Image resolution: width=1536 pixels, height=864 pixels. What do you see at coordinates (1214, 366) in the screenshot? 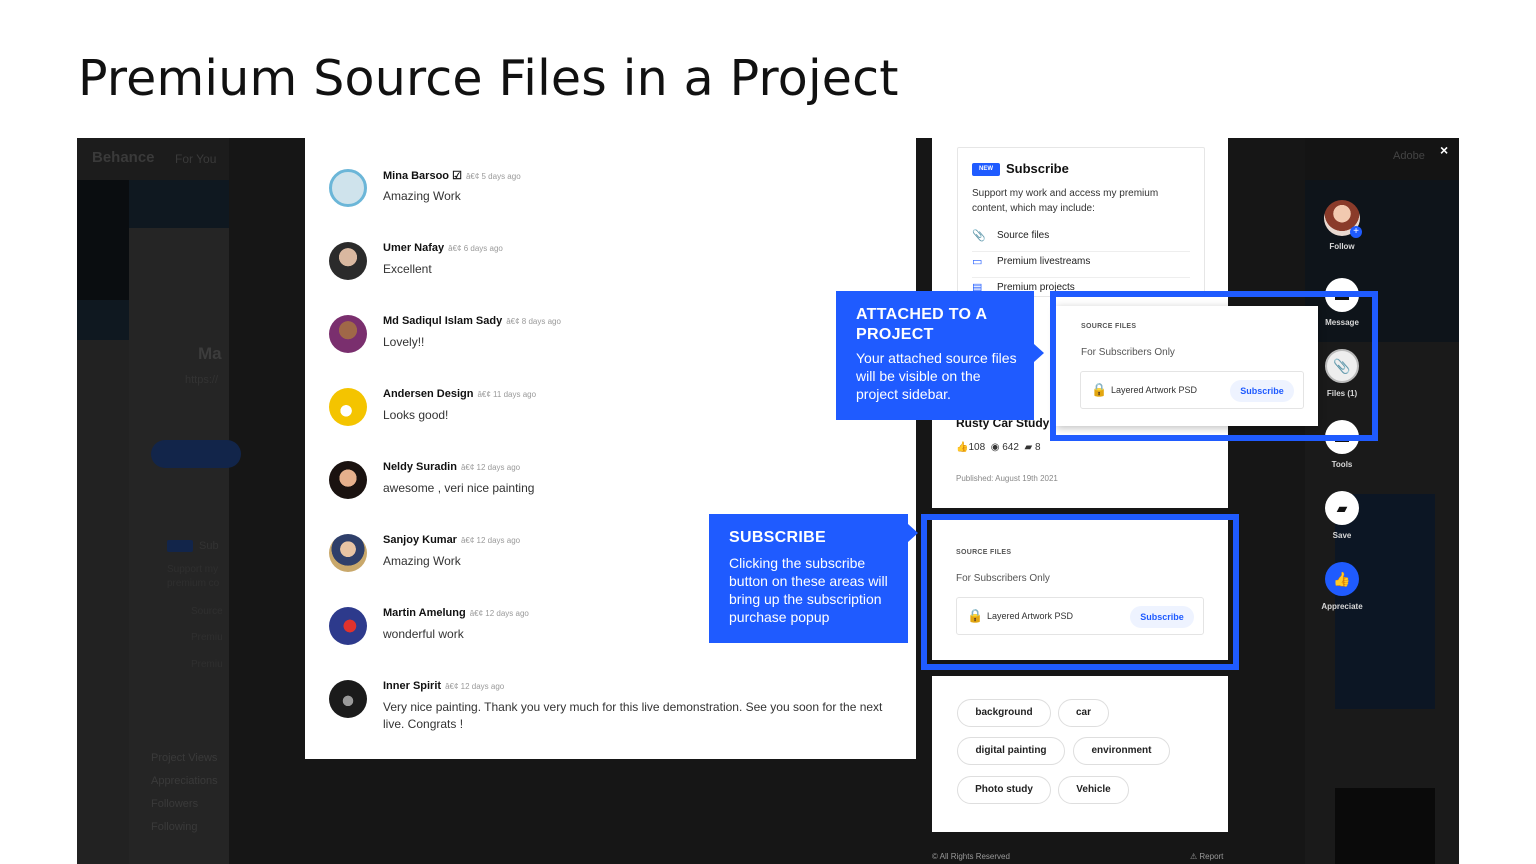
I see `highlight-frame` at bounding box center [1214, 366].